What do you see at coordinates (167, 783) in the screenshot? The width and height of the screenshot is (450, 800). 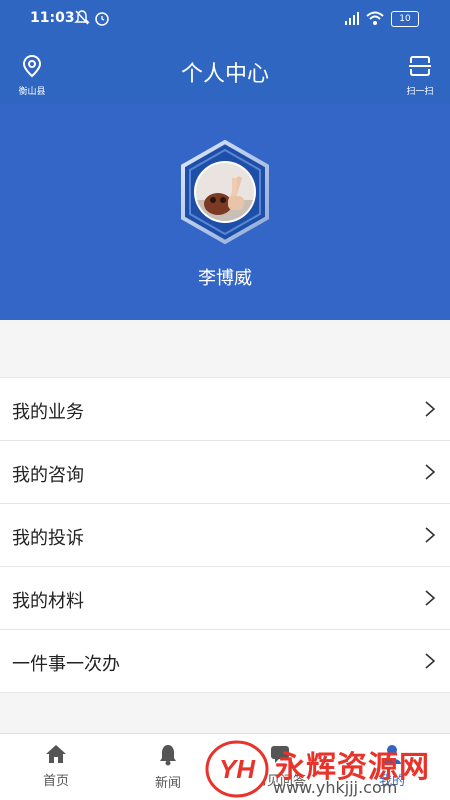 I see `tab-label: 新闻` at bounding box center [167, 783].